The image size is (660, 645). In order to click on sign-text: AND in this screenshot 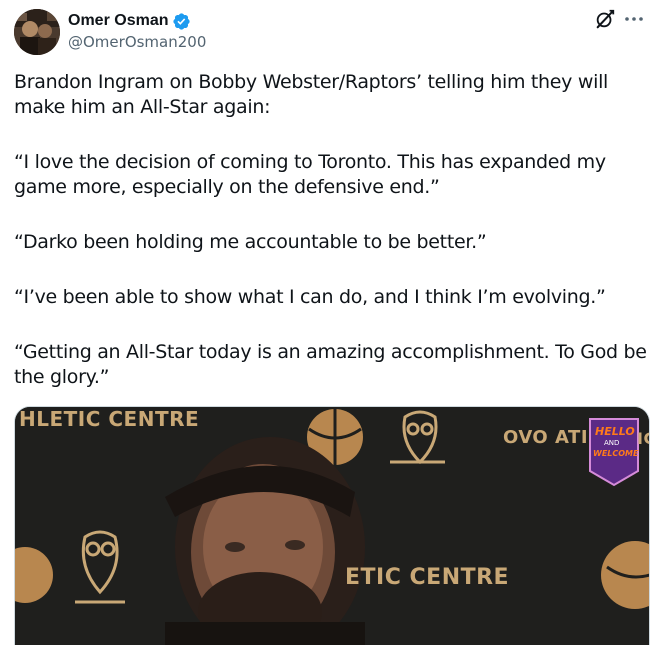, I will do `click(612, 443)`.